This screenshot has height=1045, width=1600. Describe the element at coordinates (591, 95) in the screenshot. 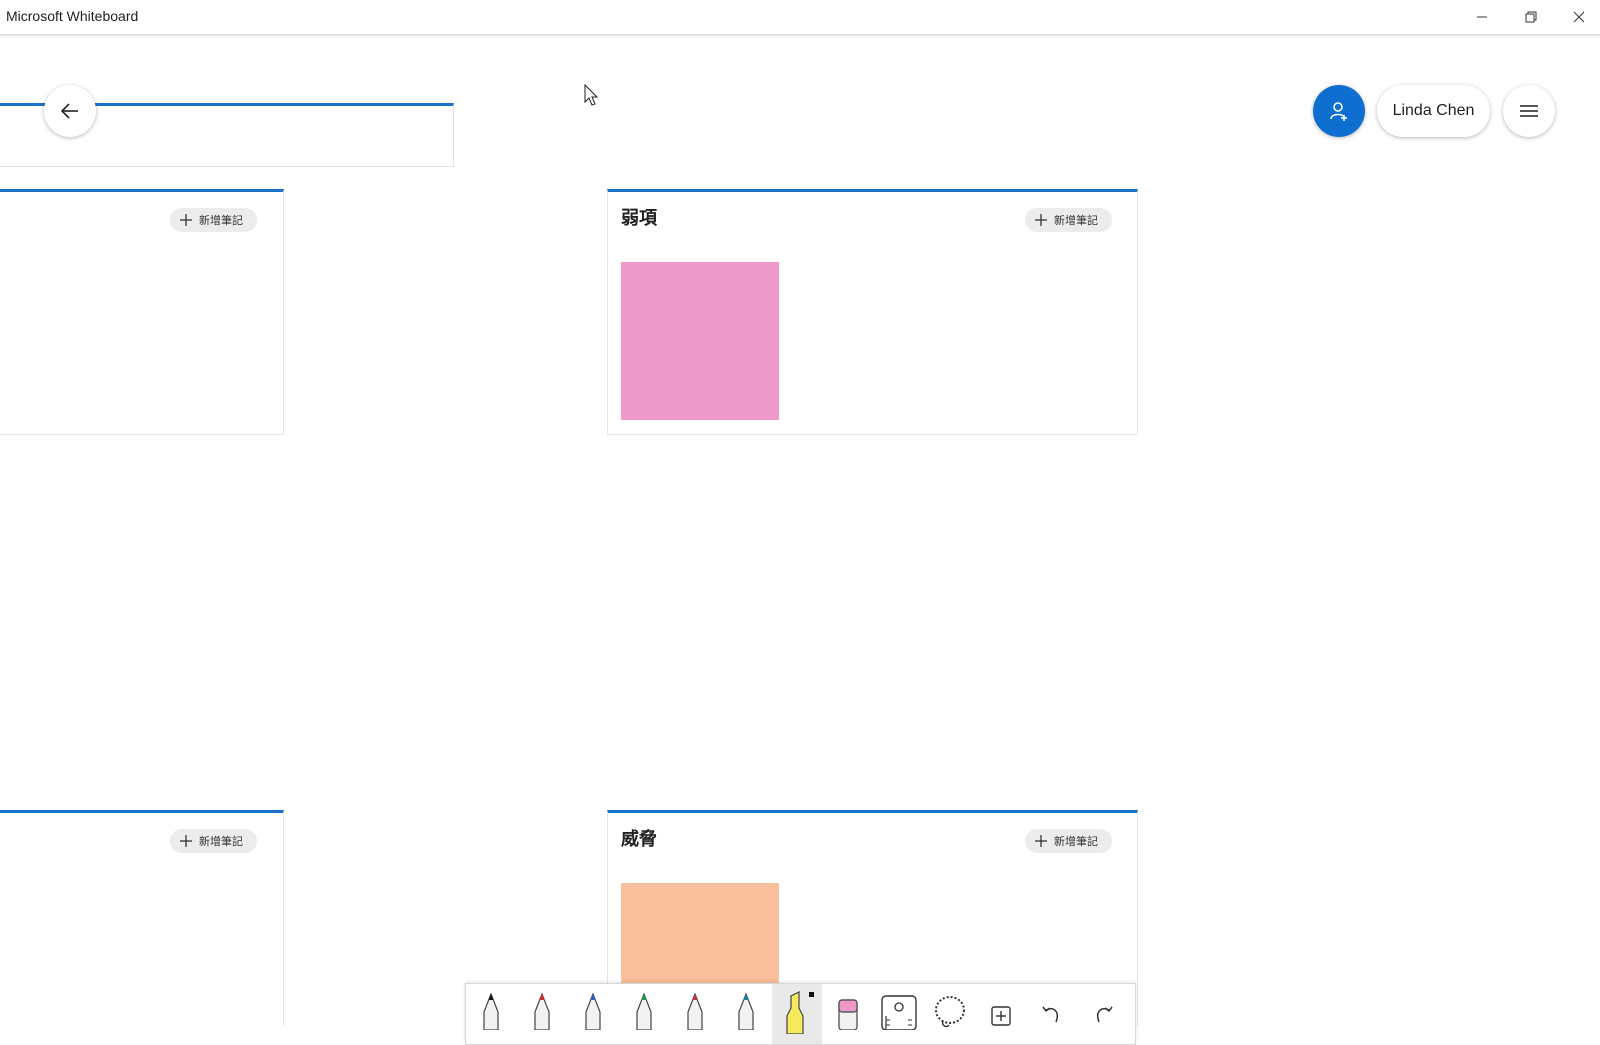

I see `mouse-cursor-icon` at that location.